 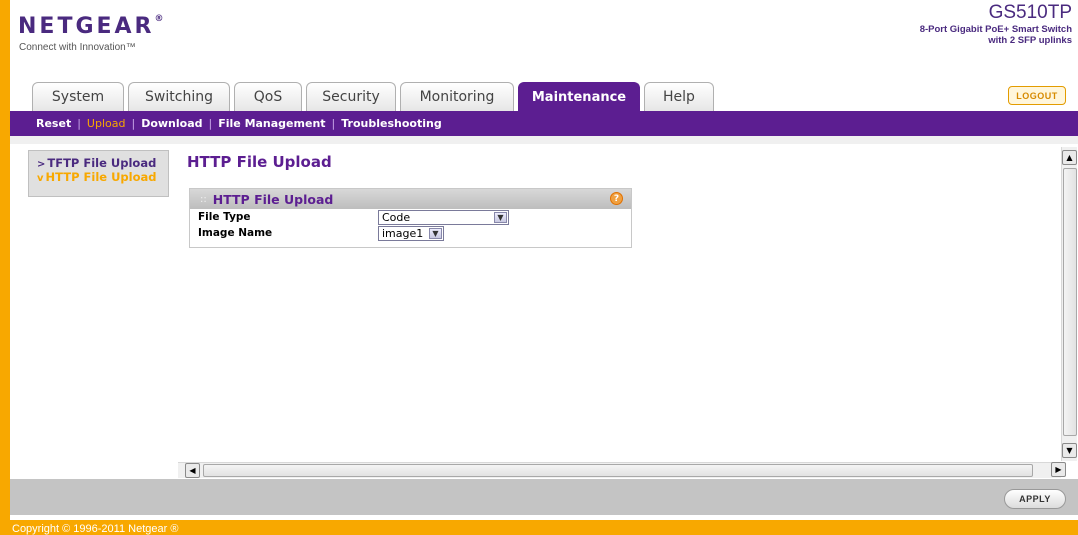 What do you see at coordinates (391, 123) in the screenshot?
I see `subnav-troubleshooting: Troubleshooting` at bounding box center [391, 123].